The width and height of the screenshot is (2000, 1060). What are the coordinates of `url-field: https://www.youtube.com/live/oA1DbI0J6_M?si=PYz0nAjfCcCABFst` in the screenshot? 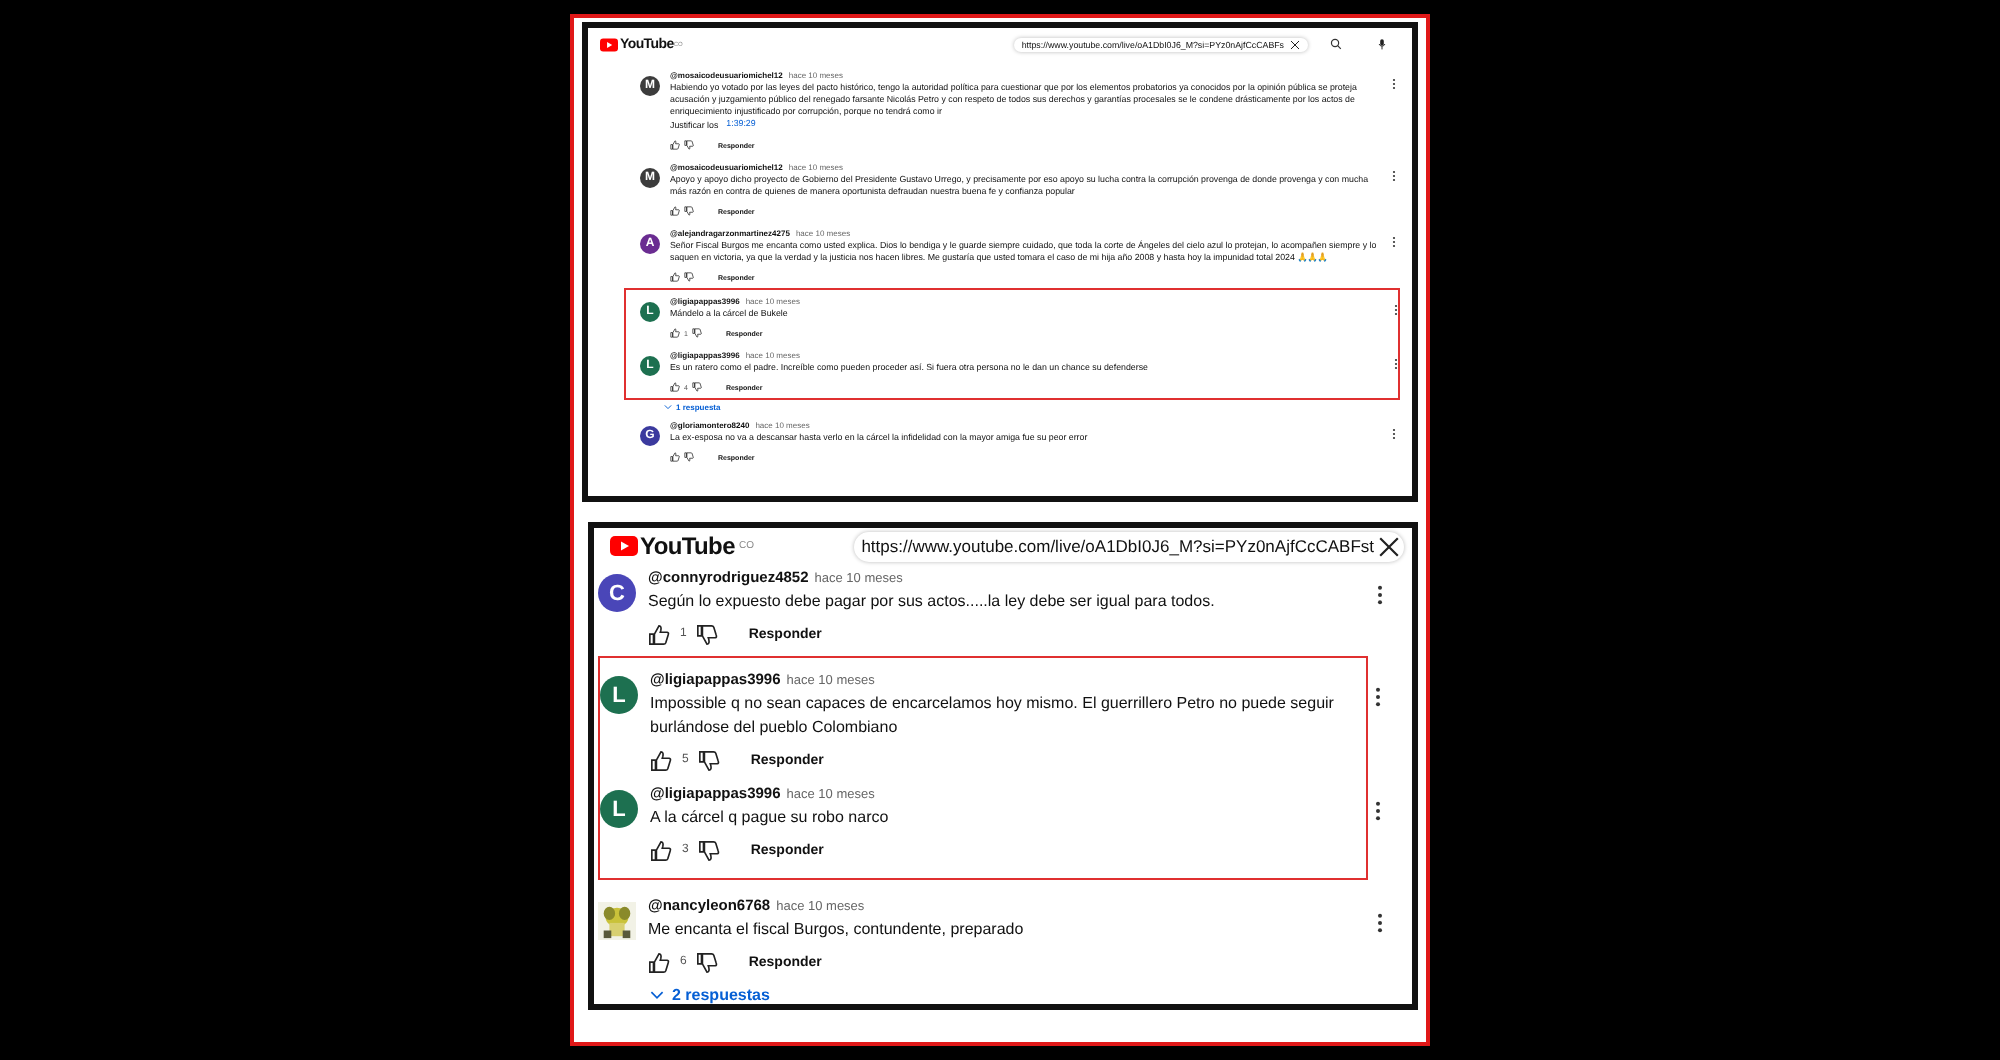 It's located at (1128, 546).